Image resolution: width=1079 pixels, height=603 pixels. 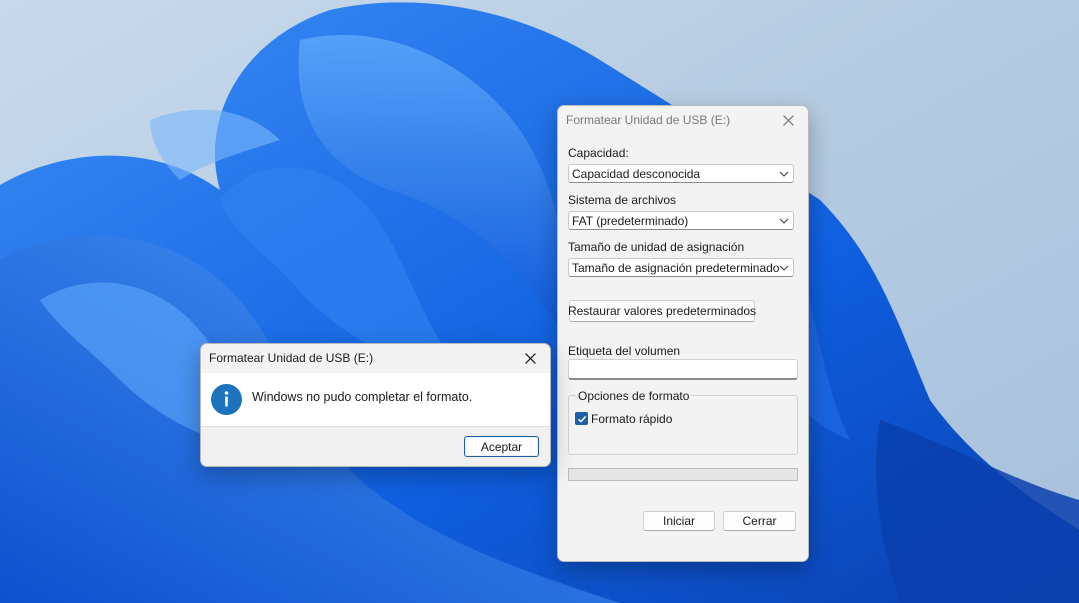 I want to click on allocation-unit-dropdown: Tamaño de asignación predeterminado, so click(x=681, y=267).